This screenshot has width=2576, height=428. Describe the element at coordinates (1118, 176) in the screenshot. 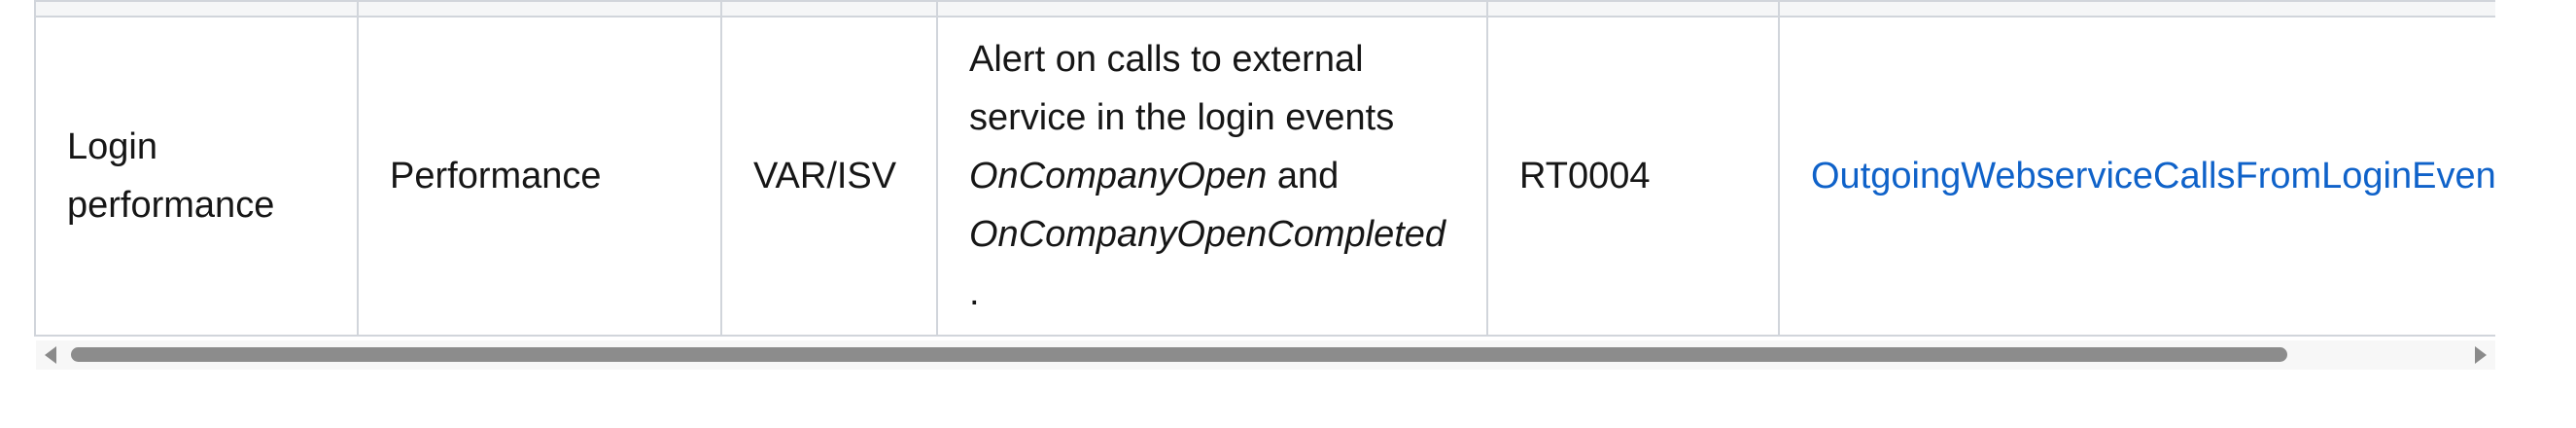

I see `event-name-1: OnCompanyOpen` at that location.